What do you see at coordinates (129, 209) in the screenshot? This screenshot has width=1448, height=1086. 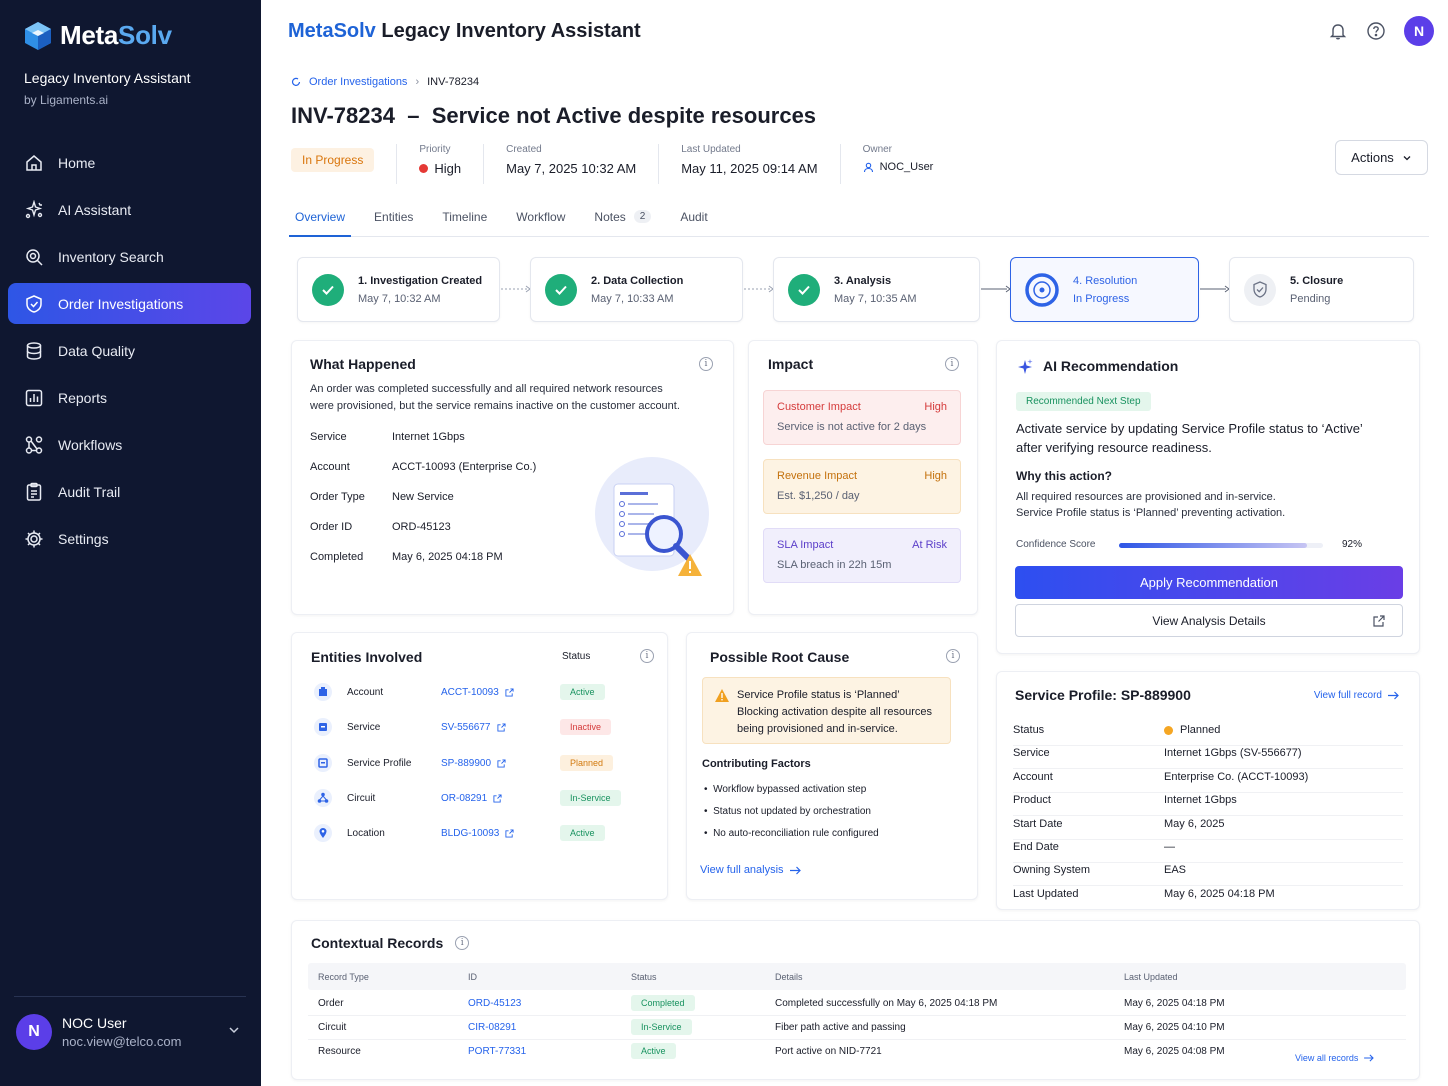 I see `sidebar-item-ai-assistant: AI Assistant` at bounding box center [129, 209].